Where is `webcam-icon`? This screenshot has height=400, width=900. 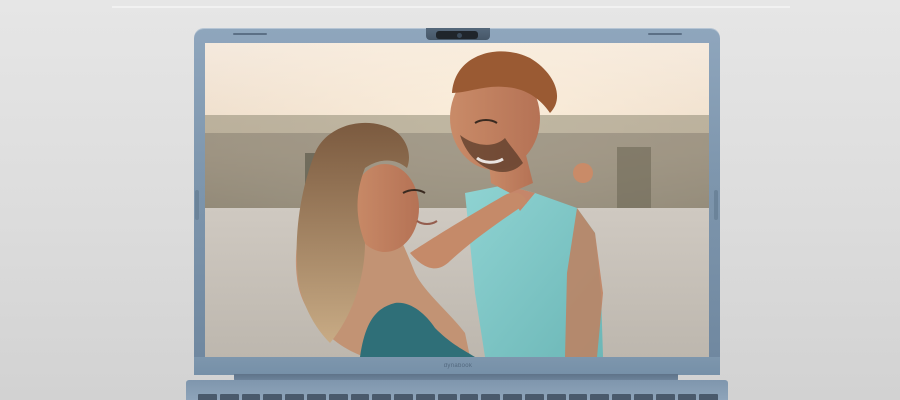 webcam-icon is located at coordinates (459, 35).